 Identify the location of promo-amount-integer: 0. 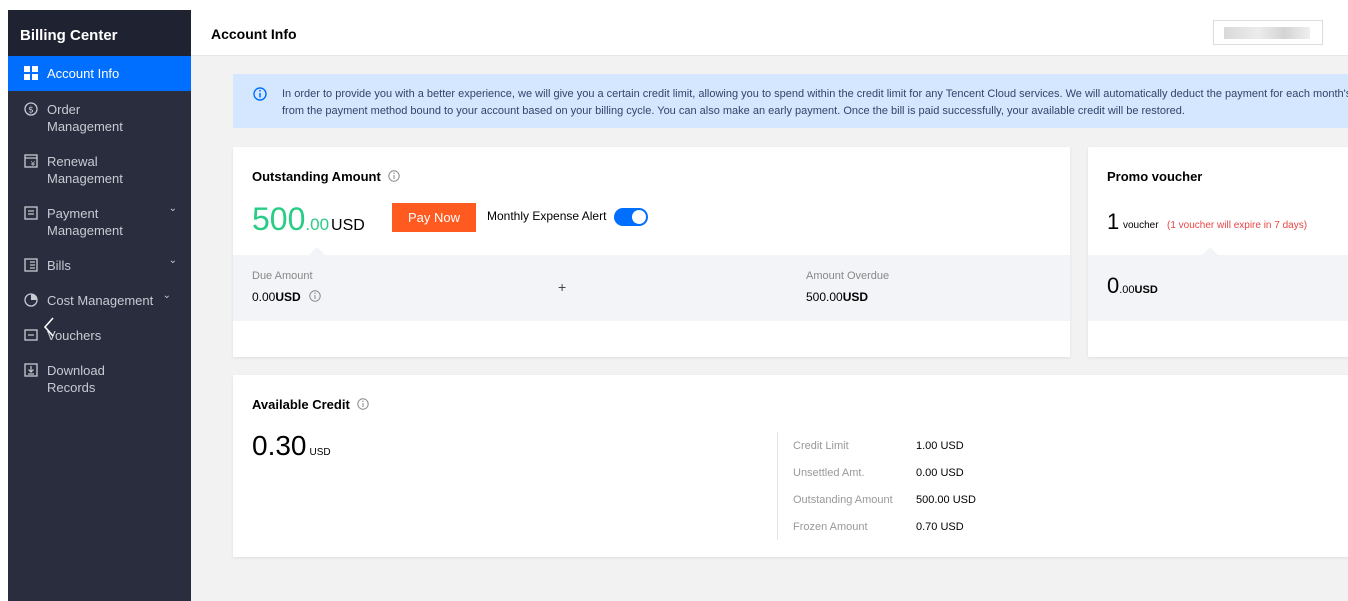
(1113, 285).